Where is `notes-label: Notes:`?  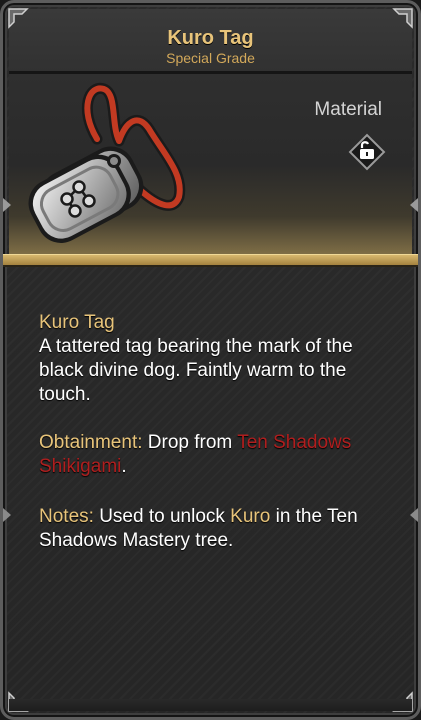 notes-label: Notes: is located at coordinates (66, 516).